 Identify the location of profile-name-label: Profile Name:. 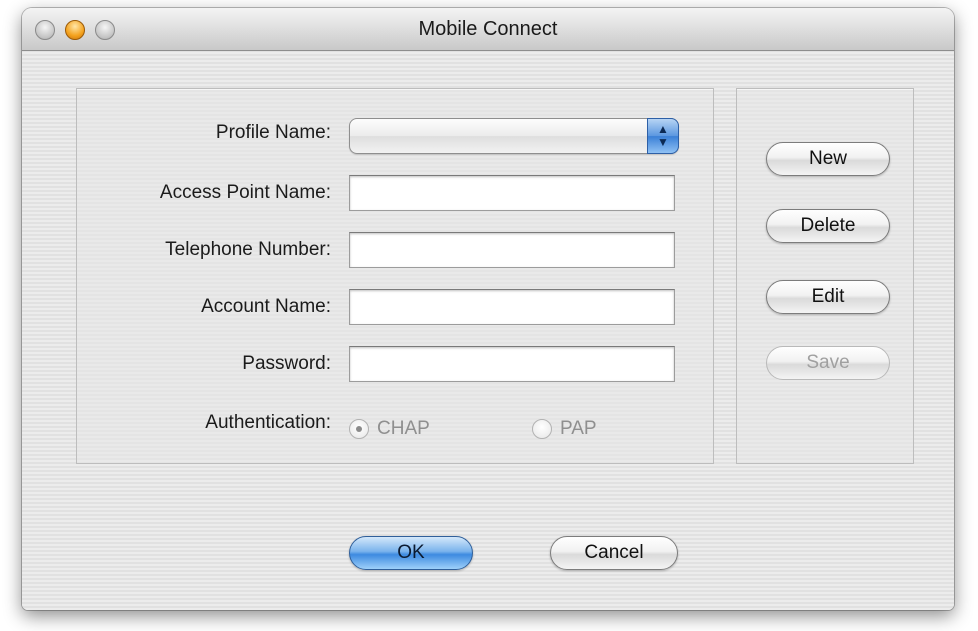
(273, 132).